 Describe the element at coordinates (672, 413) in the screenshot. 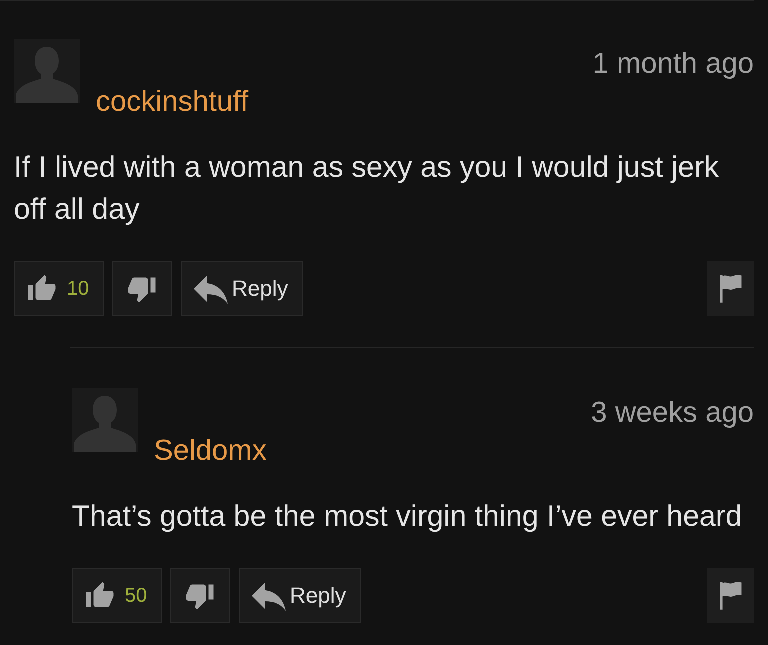

I see `comment-timestamp: 3 weeks ago` at that location.